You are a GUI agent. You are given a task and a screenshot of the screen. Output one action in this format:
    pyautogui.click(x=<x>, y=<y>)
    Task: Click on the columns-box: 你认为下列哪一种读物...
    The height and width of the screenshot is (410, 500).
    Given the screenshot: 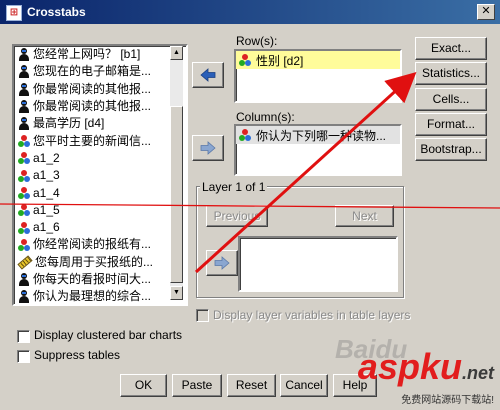 What is the action you would take?
    pyautogui.click(x=318, y=150)
    